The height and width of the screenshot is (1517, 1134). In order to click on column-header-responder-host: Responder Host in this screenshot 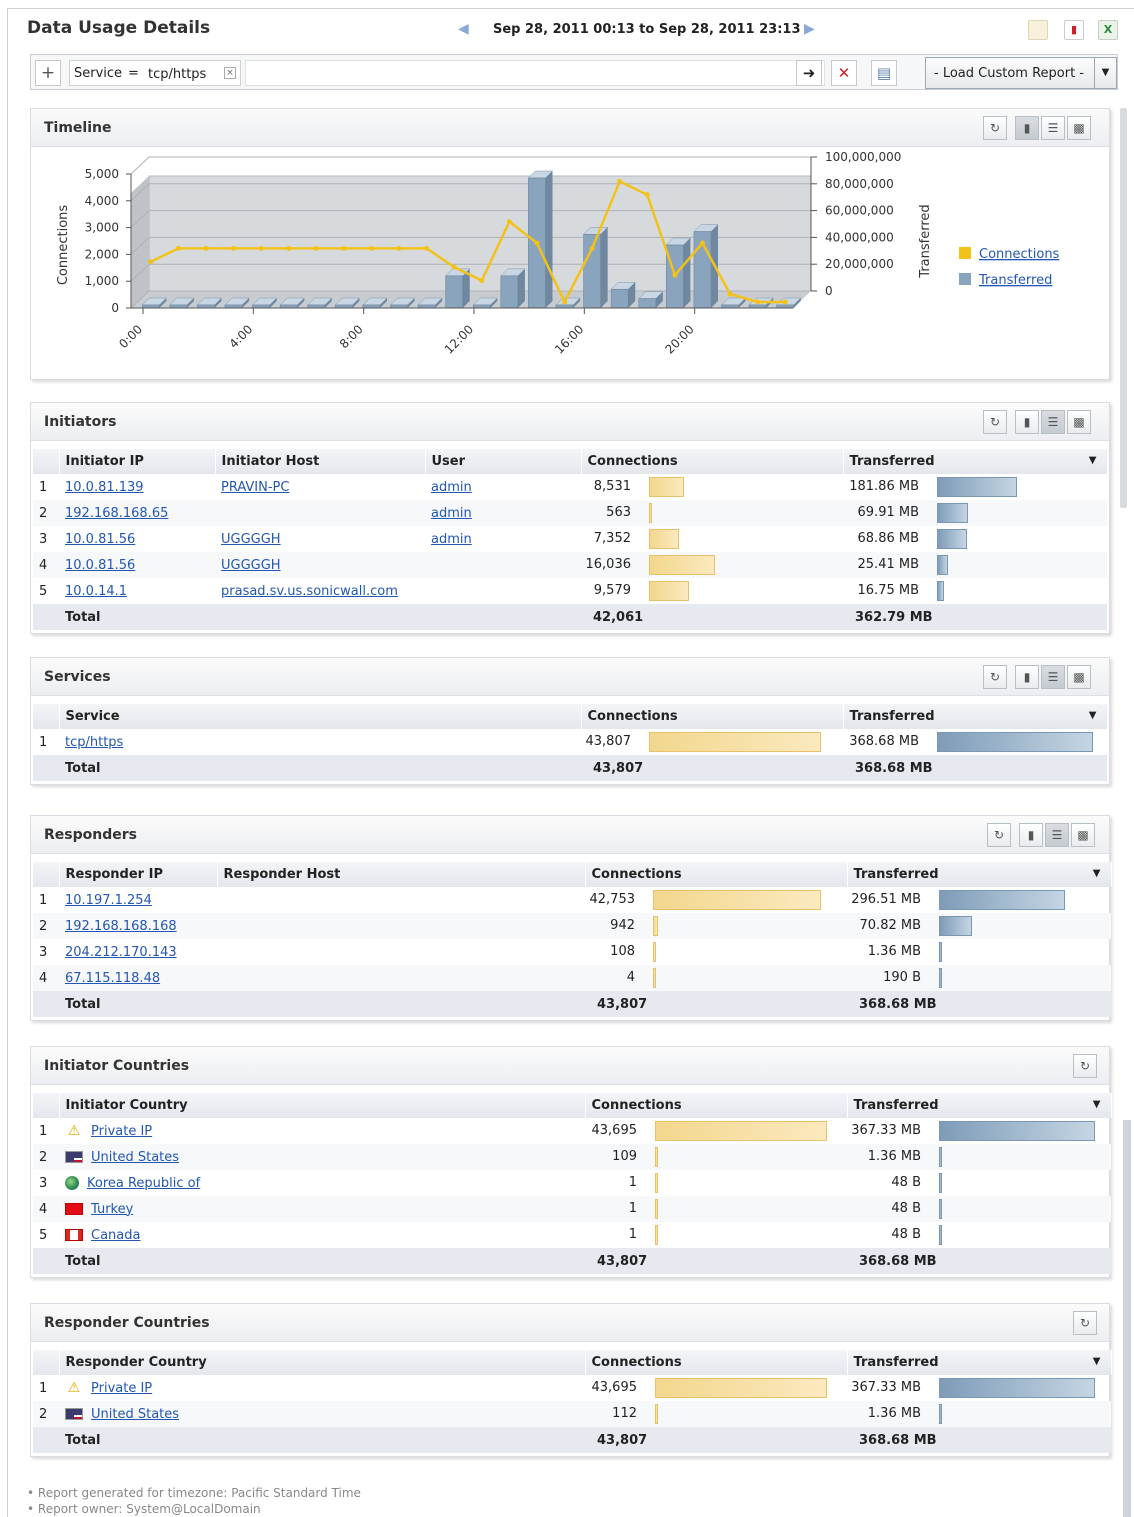, I will do `click(401, 874)`.